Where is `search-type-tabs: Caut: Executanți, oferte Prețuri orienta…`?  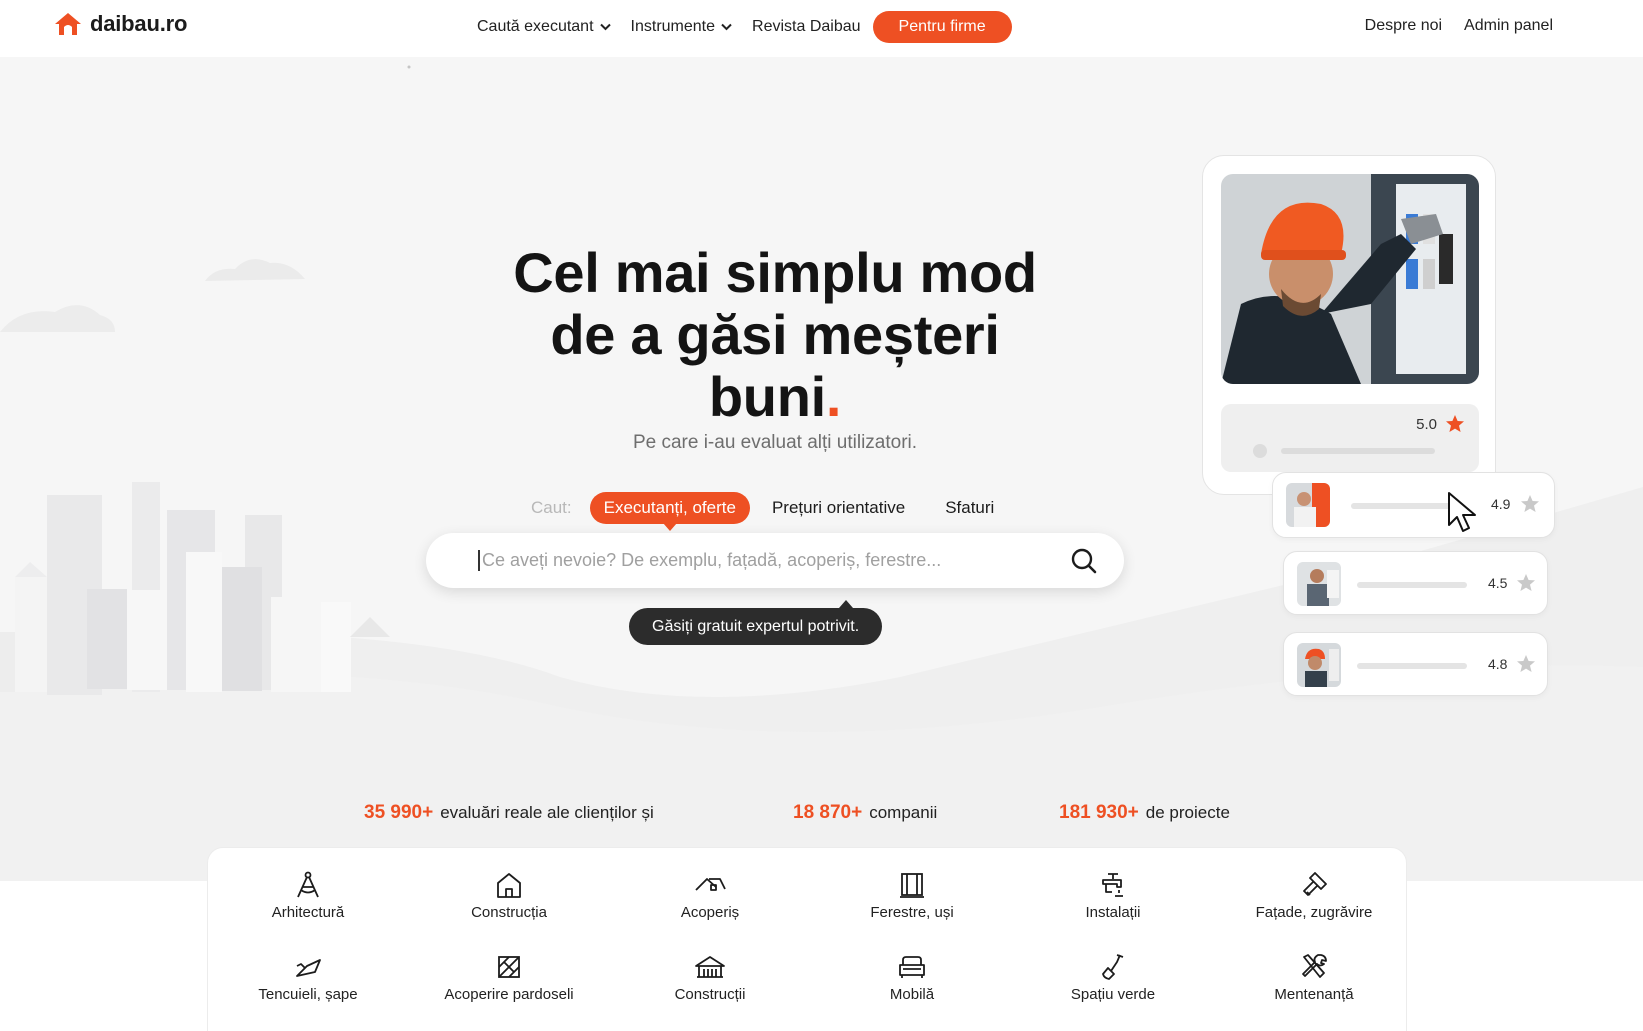
search-type-tabs: Caut: Executanți, oferte Prețuri orienta… is located at coordinates (764, 511).